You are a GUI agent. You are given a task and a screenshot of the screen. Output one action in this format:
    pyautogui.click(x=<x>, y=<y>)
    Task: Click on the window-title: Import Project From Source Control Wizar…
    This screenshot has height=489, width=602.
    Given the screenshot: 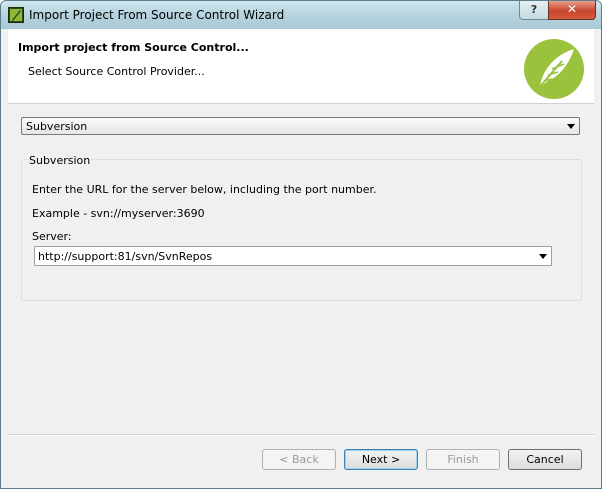 What is the action you would take?
    pyautogui.click(x=157, y=15)
    